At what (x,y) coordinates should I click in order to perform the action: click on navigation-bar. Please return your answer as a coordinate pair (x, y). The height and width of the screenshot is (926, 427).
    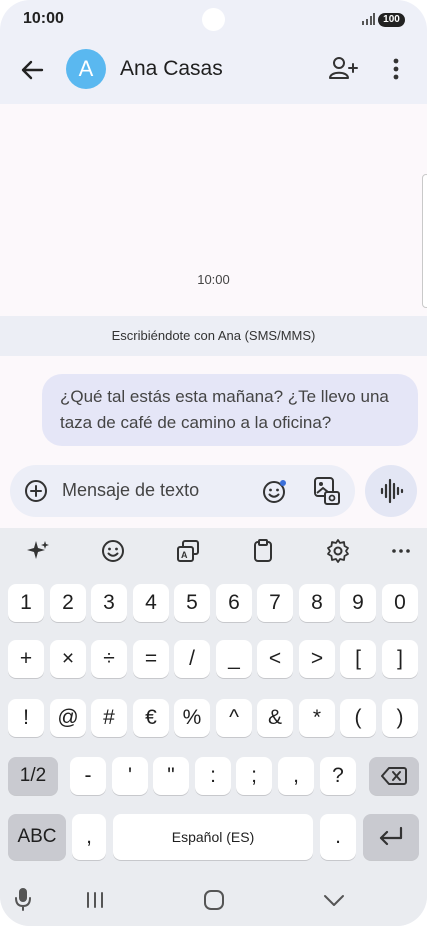
    Looking at the image, I should click on (213, 899).